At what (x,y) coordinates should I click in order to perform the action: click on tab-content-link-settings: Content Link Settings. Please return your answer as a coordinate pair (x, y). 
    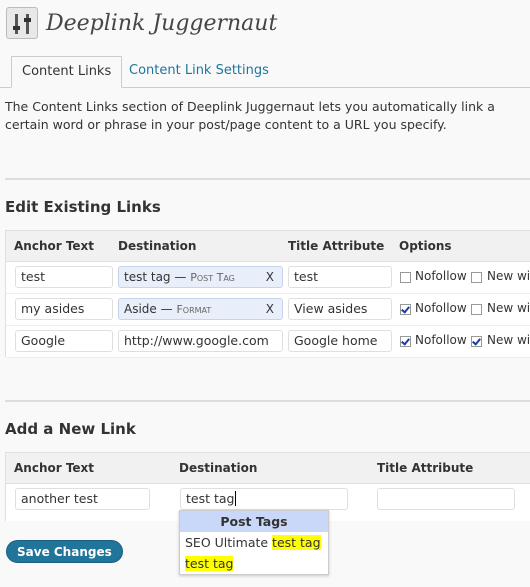
    Looking at the image, I should click on (199, 71).